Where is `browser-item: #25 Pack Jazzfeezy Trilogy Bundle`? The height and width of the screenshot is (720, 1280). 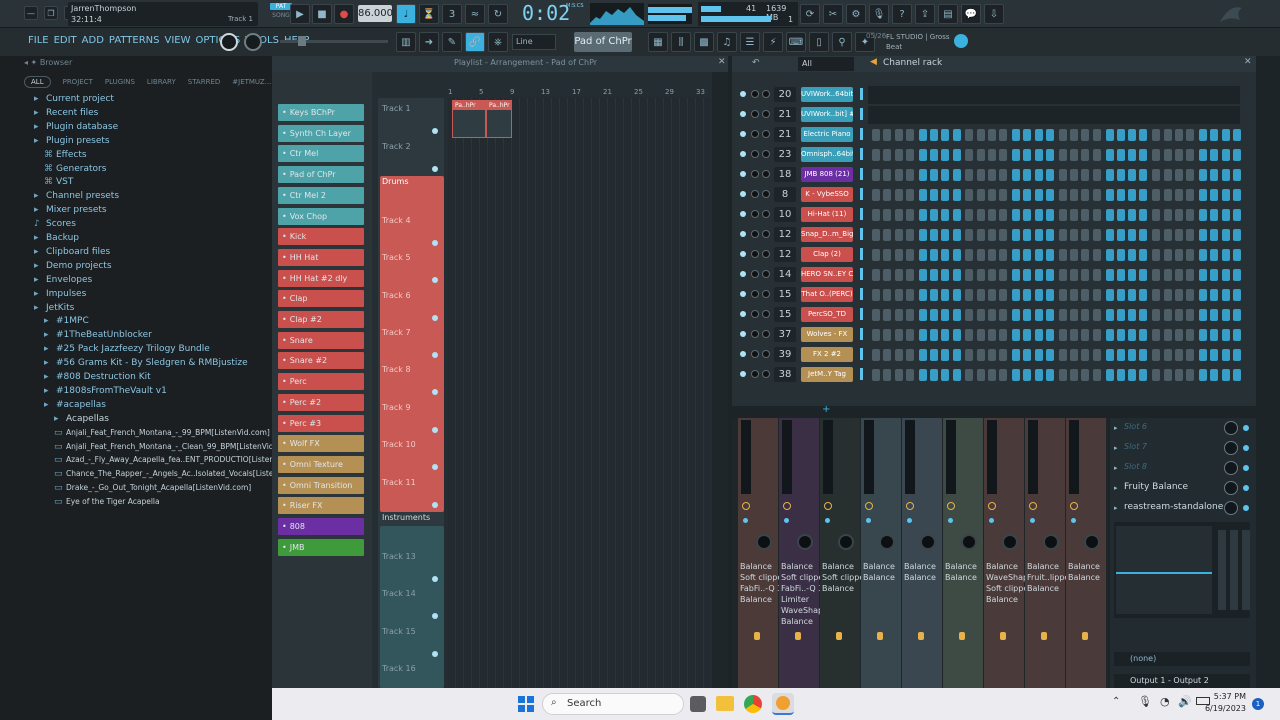 browser-item: #25 Pack Jazzfeezy Trilogy Bundle is located at coordinates (133, 349).